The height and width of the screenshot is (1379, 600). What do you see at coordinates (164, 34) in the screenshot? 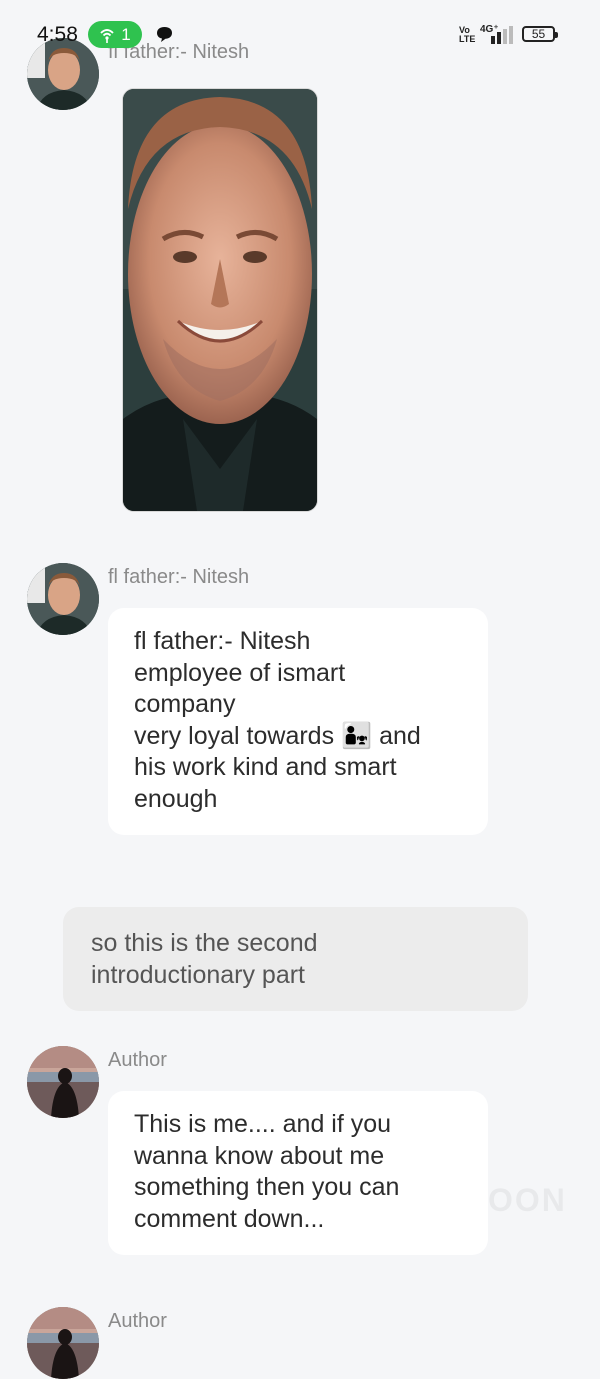
I see `chat-bubble-icon` at bounding box center [164, 34].